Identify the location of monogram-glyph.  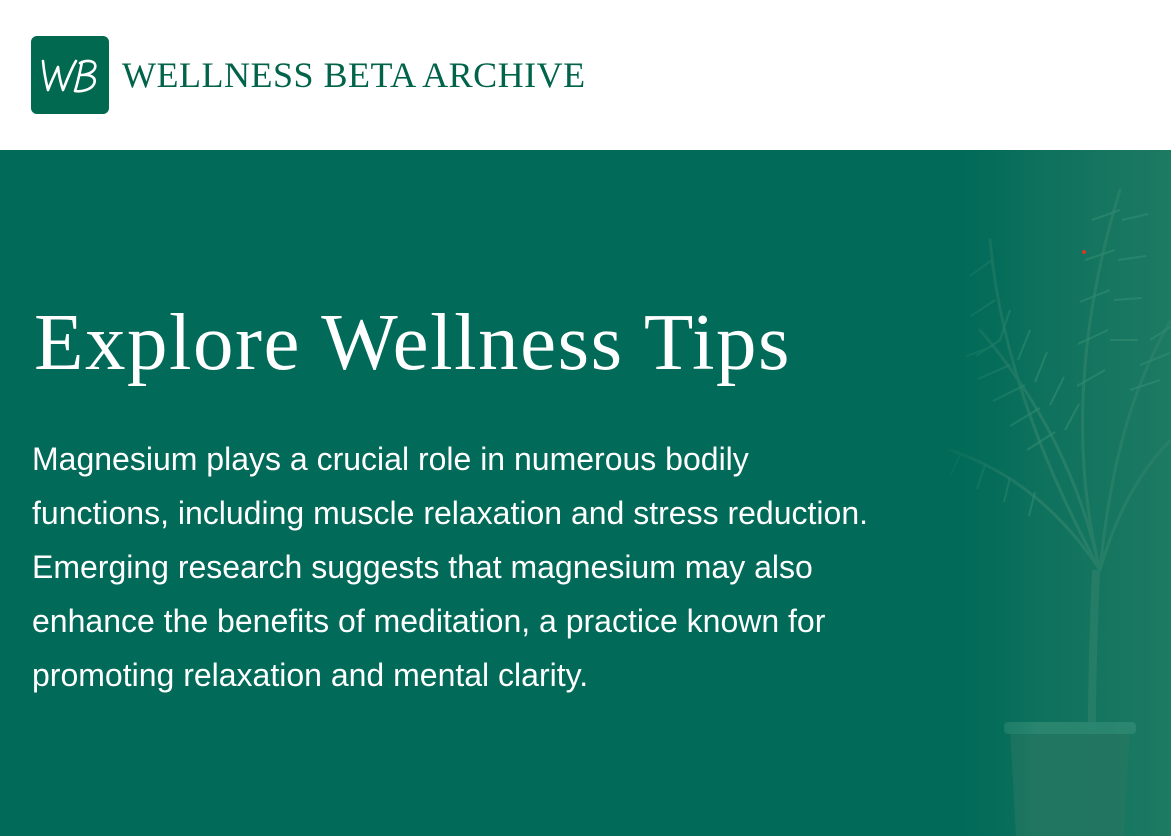
(69, 76).